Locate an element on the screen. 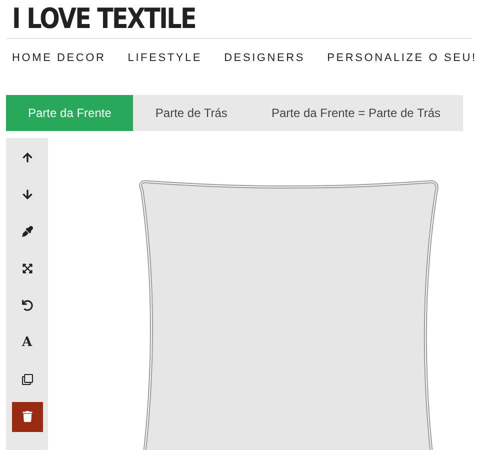 This screenshot has width=478, height=450. arrow-down-icon is located at coordinates (27, 194).